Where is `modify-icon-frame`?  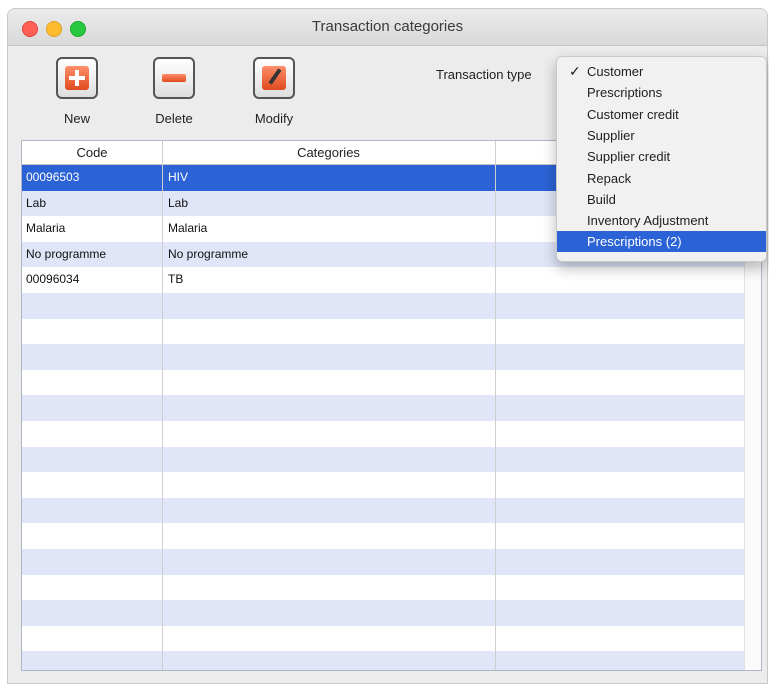 modify-icon-frame is located at coordinates (274, 78).